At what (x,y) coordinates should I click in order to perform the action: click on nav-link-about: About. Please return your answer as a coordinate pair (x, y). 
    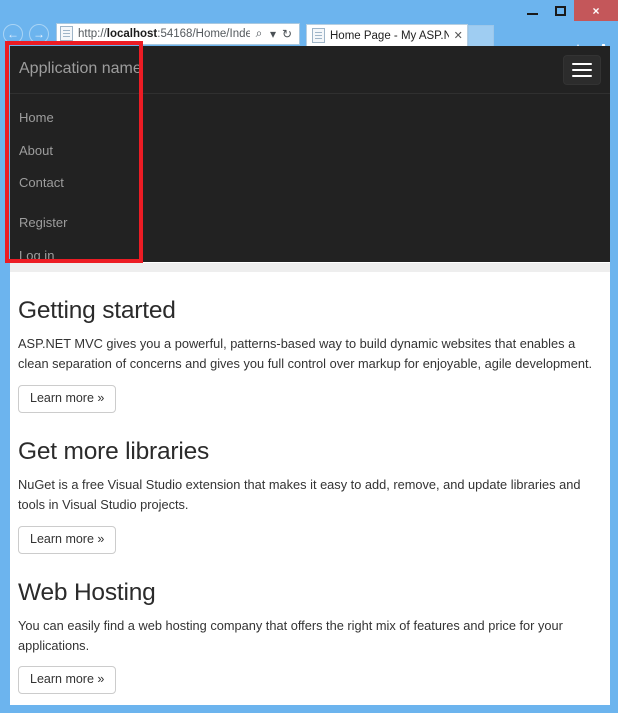
    Looking at the image, I should click on (310, 151).